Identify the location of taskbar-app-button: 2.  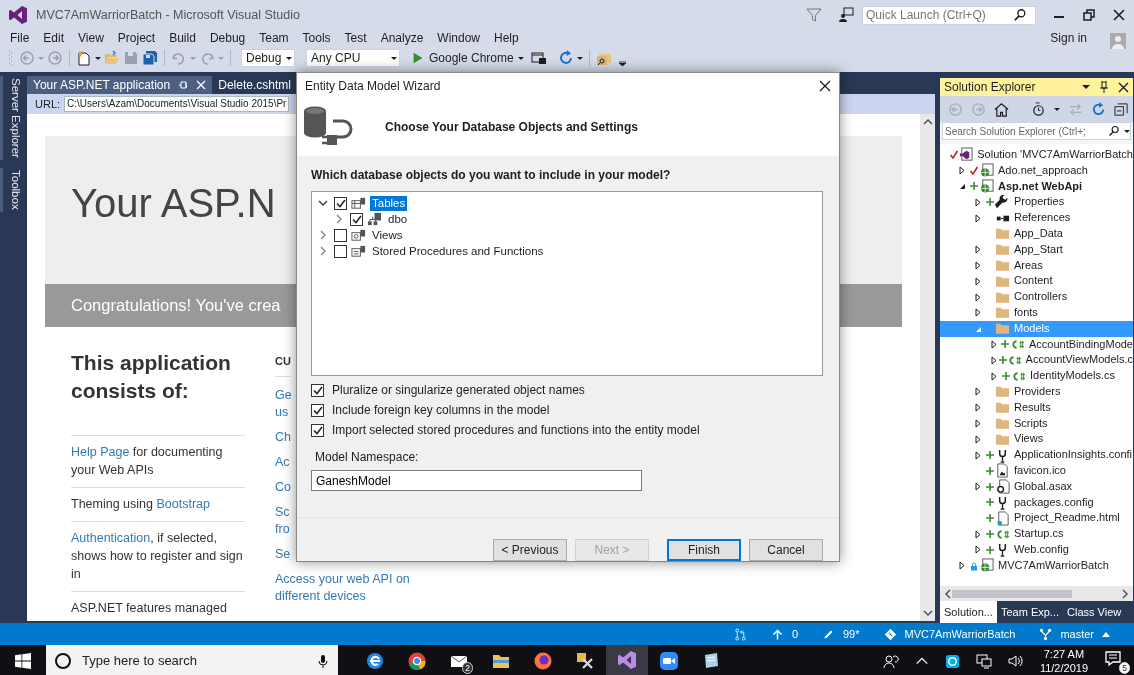
(459, 660).